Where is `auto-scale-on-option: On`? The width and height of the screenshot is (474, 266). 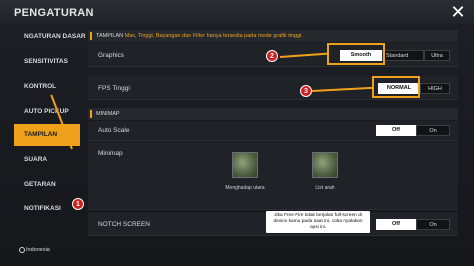
auto-scale-on-option: On is located at coordinates (433, 130).